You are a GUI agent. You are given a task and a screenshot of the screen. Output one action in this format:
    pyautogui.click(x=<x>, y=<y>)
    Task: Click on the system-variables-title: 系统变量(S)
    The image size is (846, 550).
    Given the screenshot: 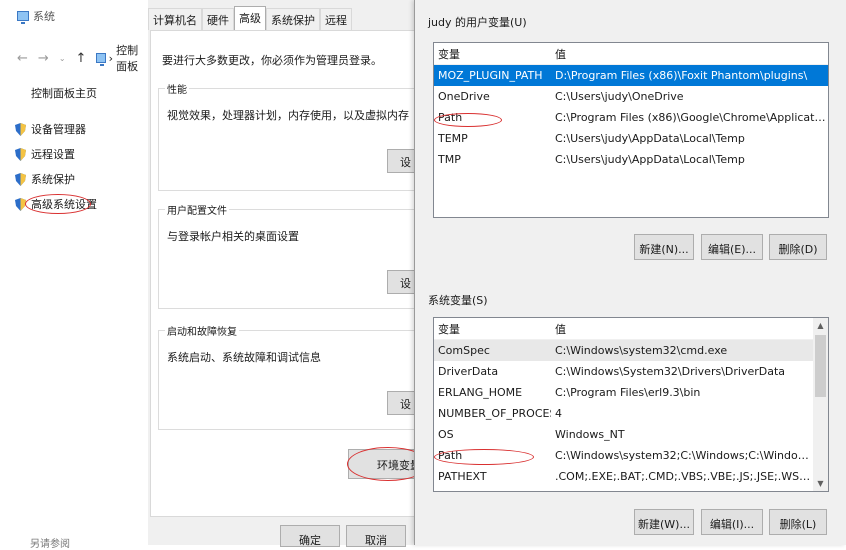 What is the action you would take?
    pyautogui.click(x=458, y=300)
    